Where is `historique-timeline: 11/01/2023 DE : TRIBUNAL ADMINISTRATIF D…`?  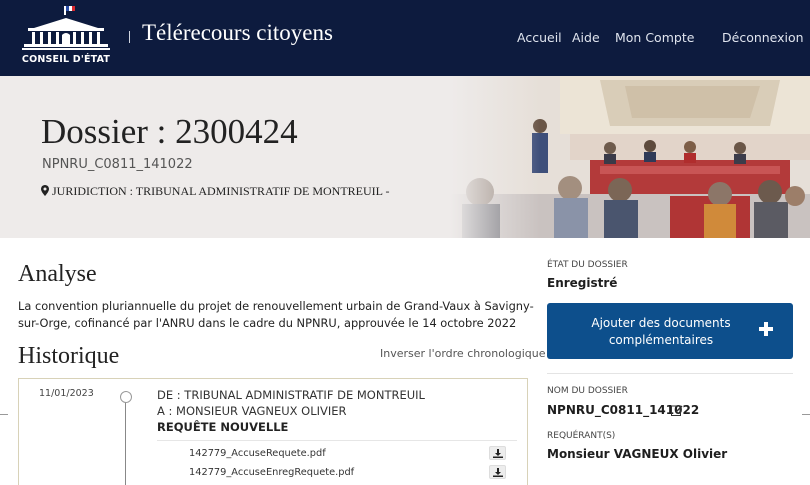
historique-timeline: 11/01/2023 DE : TRIBUNAL ADMINISTRATIF D… is located at coordinates (273, 431).